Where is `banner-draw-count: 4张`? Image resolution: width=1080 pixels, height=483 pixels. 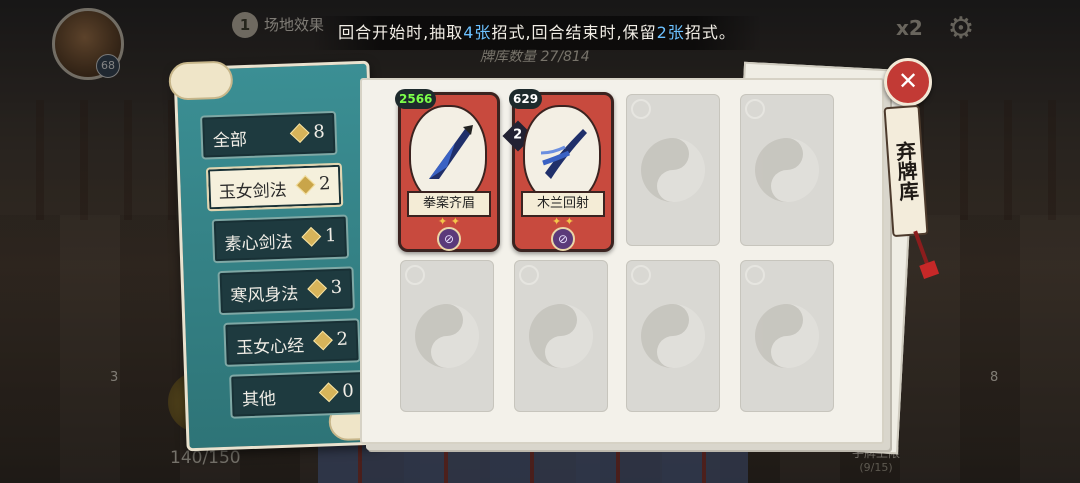 banner-draw-count: 4张 is located at coordinates (477, 32).